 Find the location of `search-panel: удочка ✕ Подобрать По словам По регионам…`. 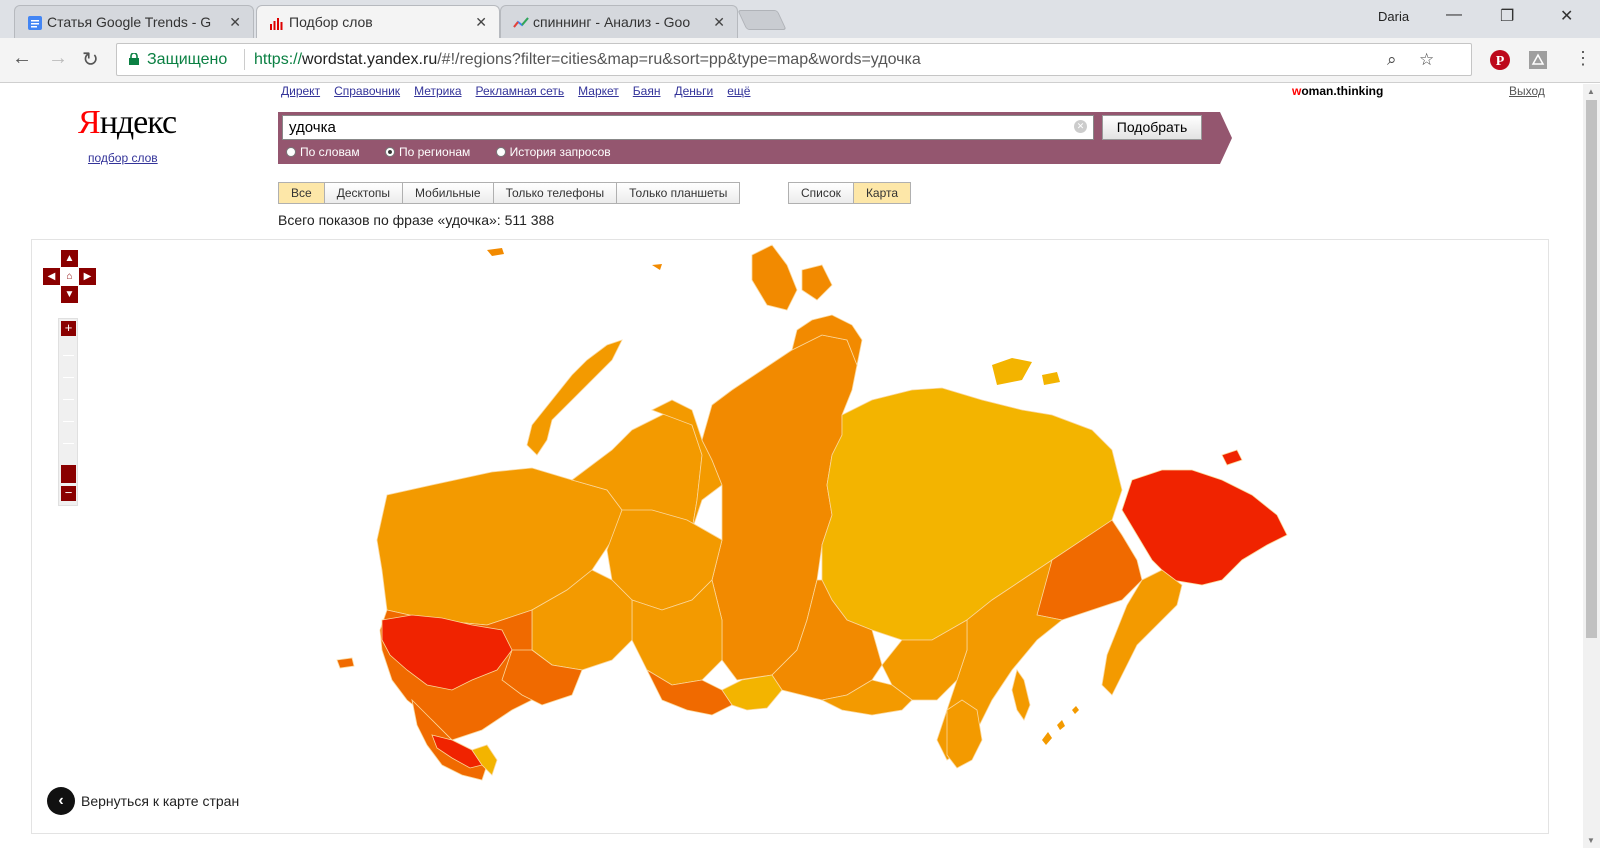

search-panel: удочка ✕ Подобрать По словам По регионам… is located at coordinates (749, 138).